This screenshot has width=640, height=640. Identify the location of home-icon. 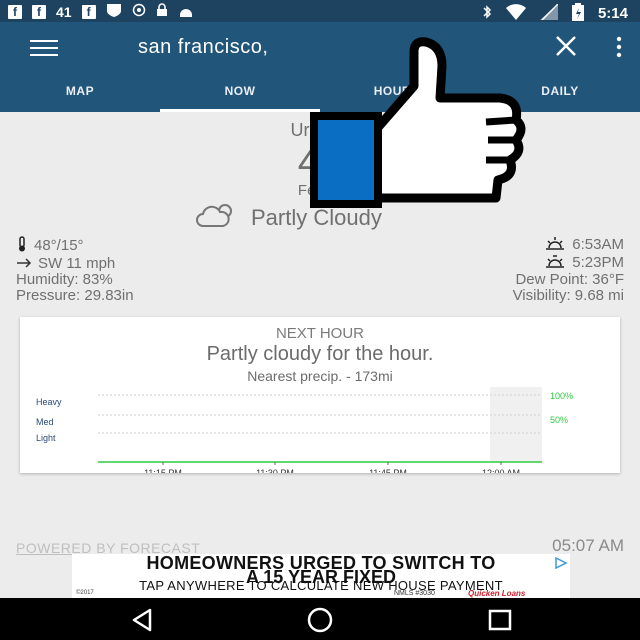
(320, 620).